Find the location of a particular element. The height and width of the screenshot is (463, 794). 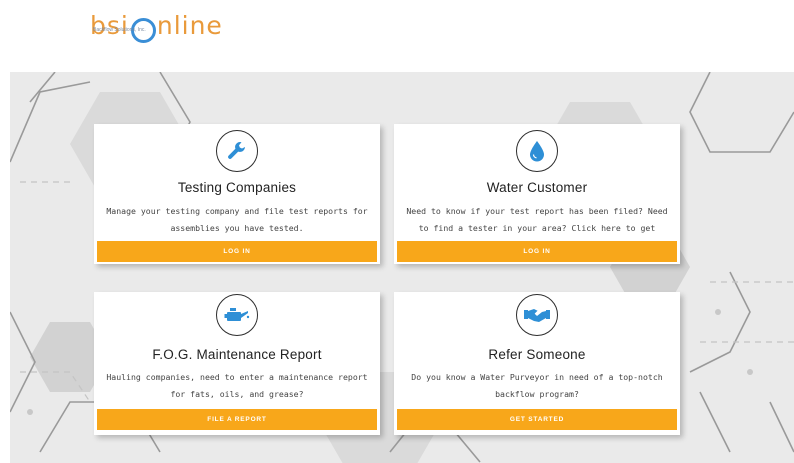

oil-can-icon is located at coordinates (237, 315).